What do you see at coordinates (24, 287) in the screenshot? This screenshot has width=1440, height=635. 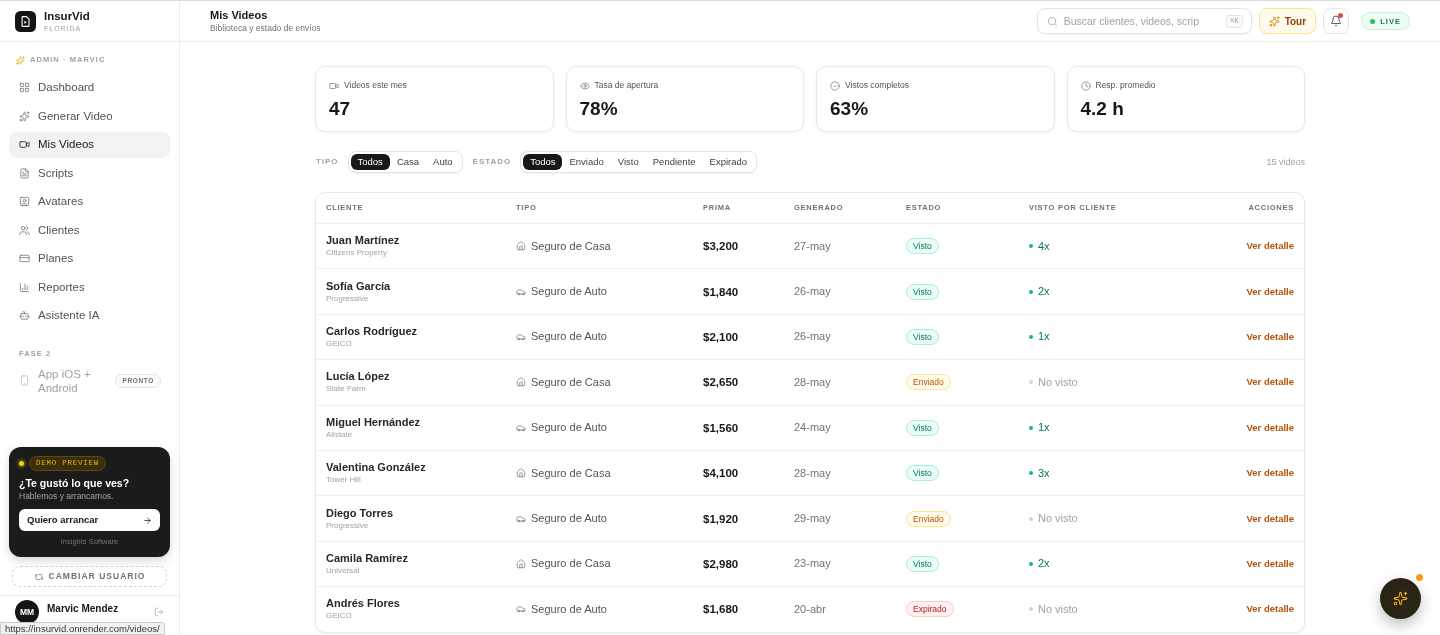 I see `bar-chart-icon` at bounding box center [24, 287].